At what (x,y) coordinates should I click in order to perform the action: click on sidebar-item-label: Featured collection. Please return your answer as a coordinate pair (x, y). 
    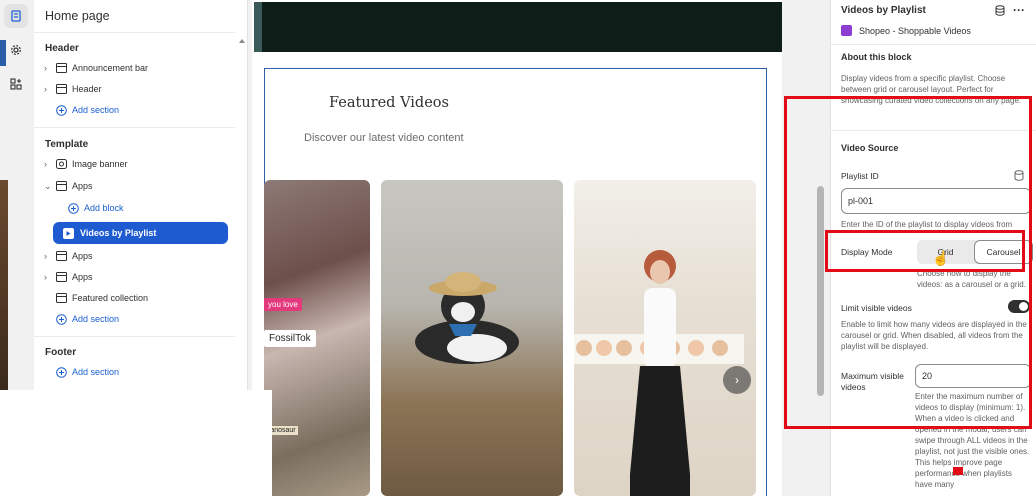
    Looking at the image, I should click on (110, 298).